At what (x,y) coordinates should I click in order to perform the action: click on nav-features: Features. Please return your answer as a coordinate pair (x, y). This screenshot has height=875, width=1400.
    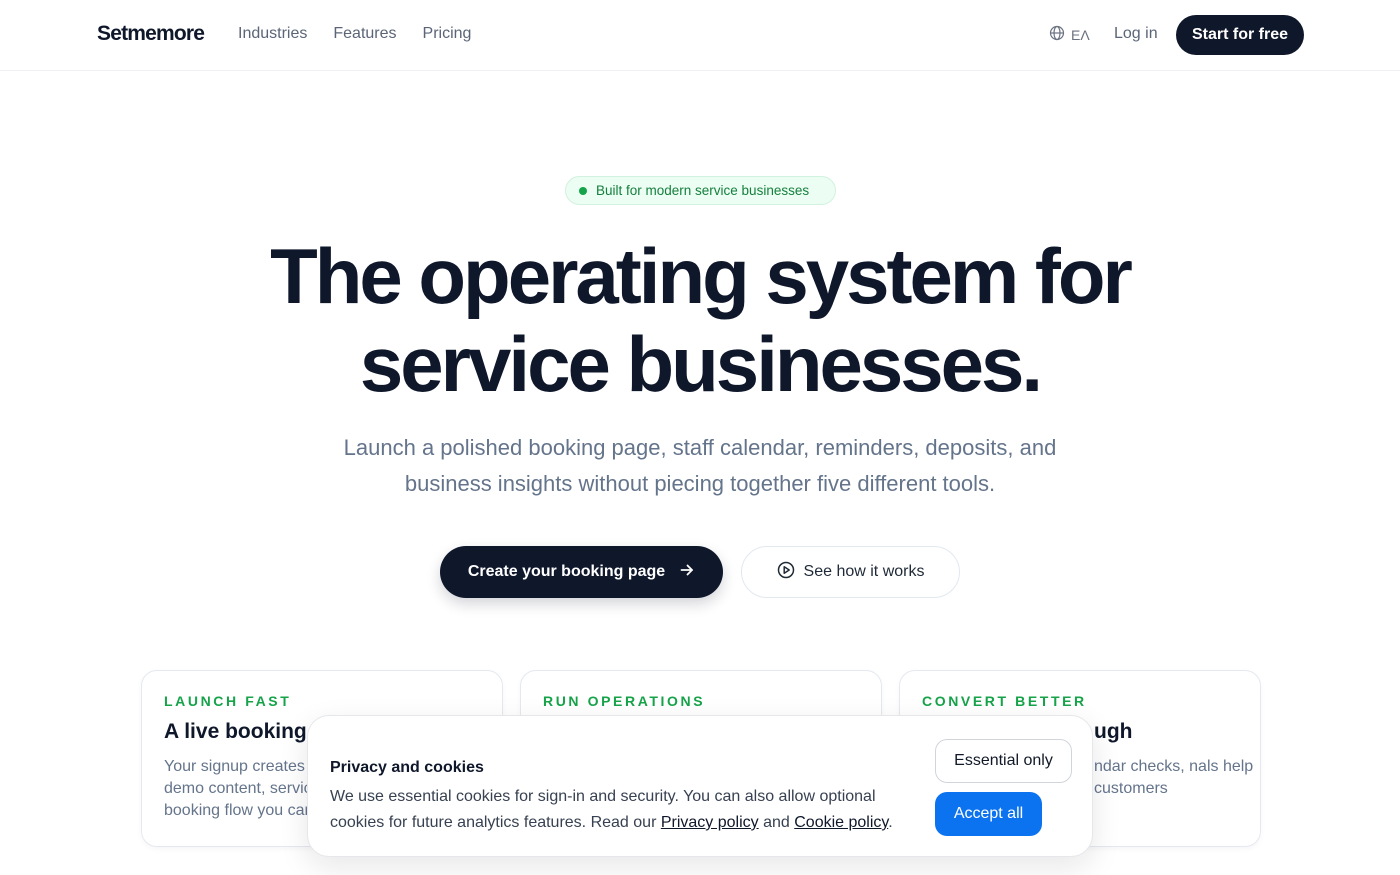
    Looking at the image, I should click on (364, 34).